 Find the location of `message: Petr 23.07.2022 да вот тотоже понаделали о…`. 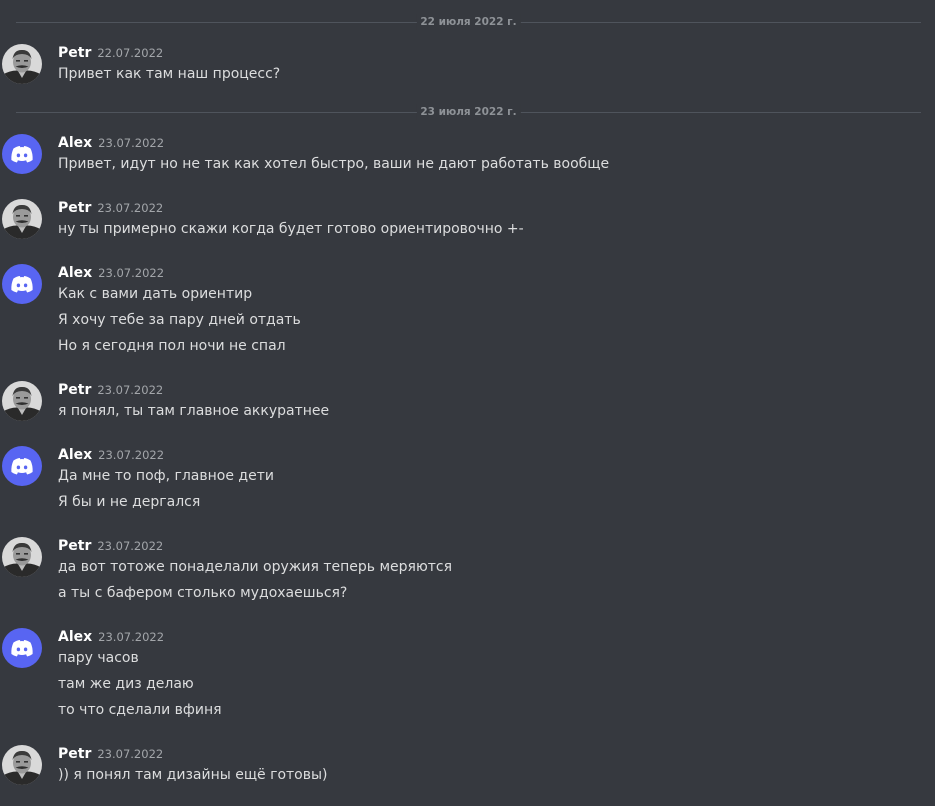

message: Petr 23.07.2022 да вот тотоже понаделали о… is located at coordinates (467, 573).